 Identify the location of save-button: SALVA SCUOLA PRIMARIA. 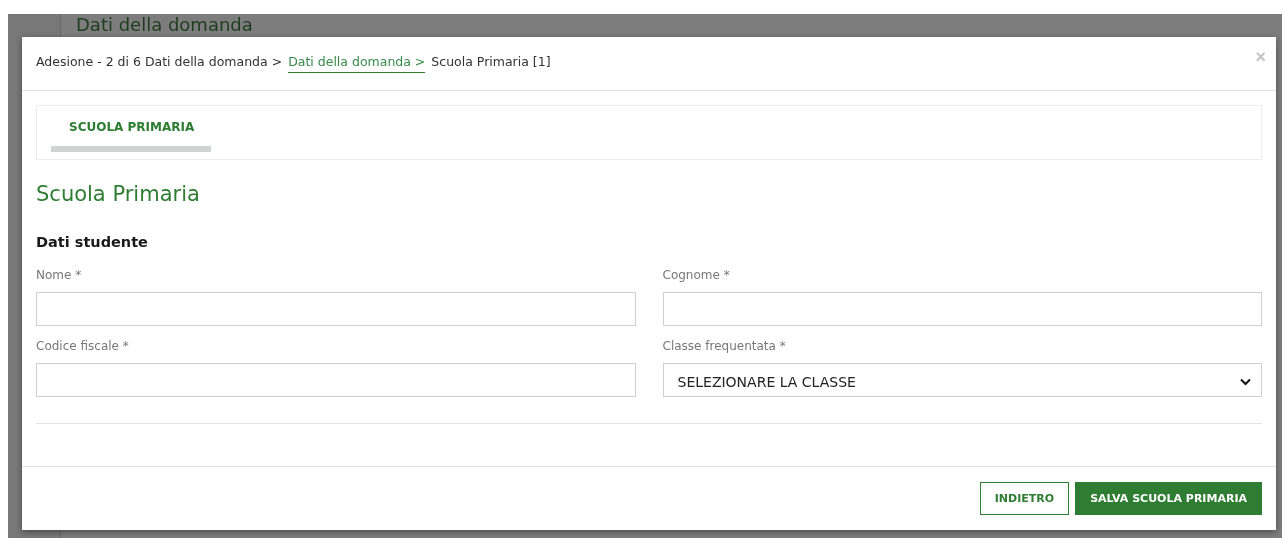
(1168, 498).